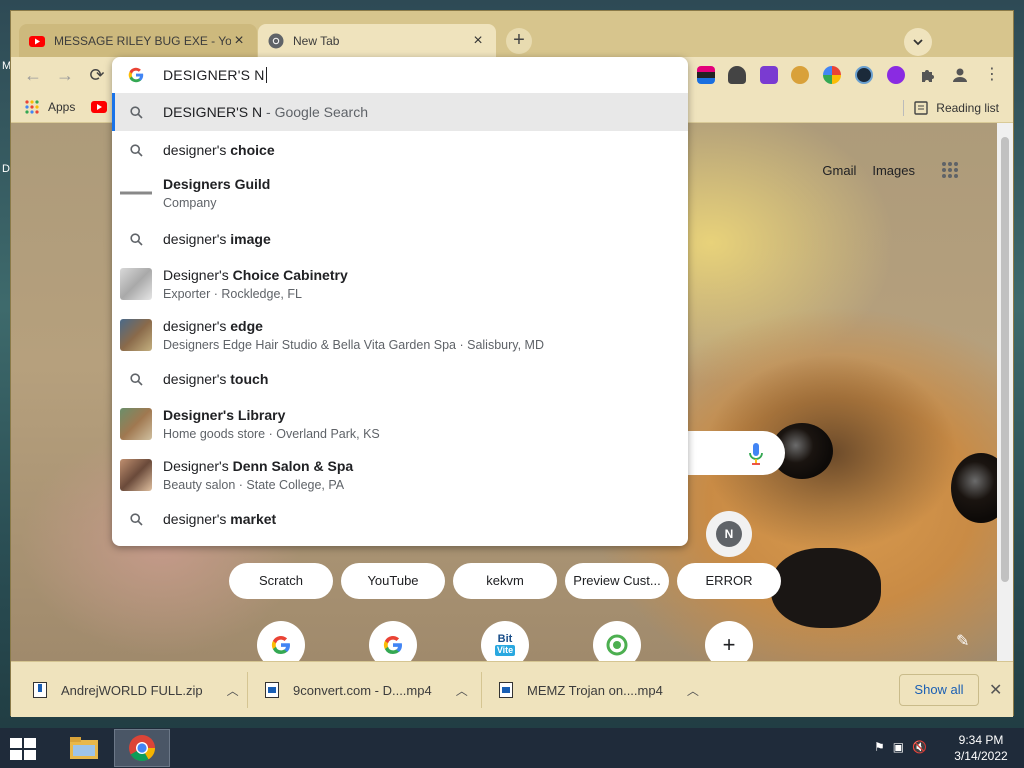  Describe the element at coordinates (995, 690) in the screenshot. I see `close-icon: ✕` at that location.